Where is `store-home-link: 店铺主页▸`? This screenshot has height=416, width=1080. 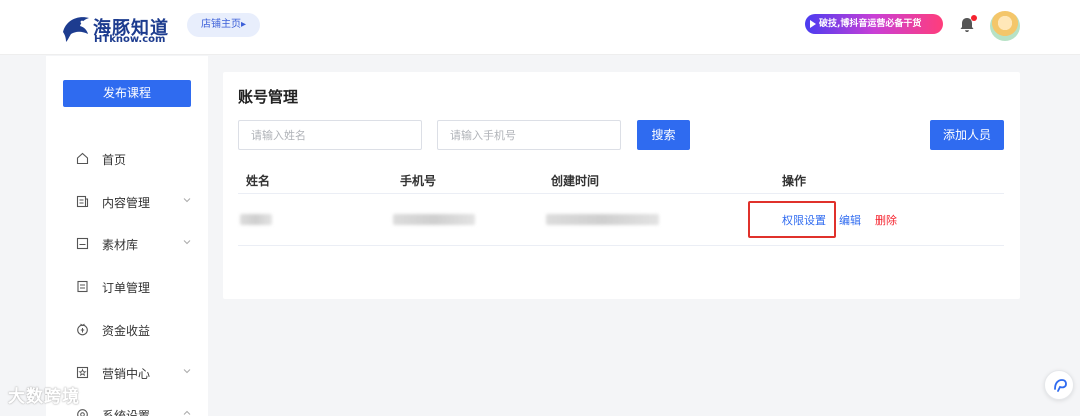
store-home-link: 店铺主页▸ is located at coordinates (223, 25).